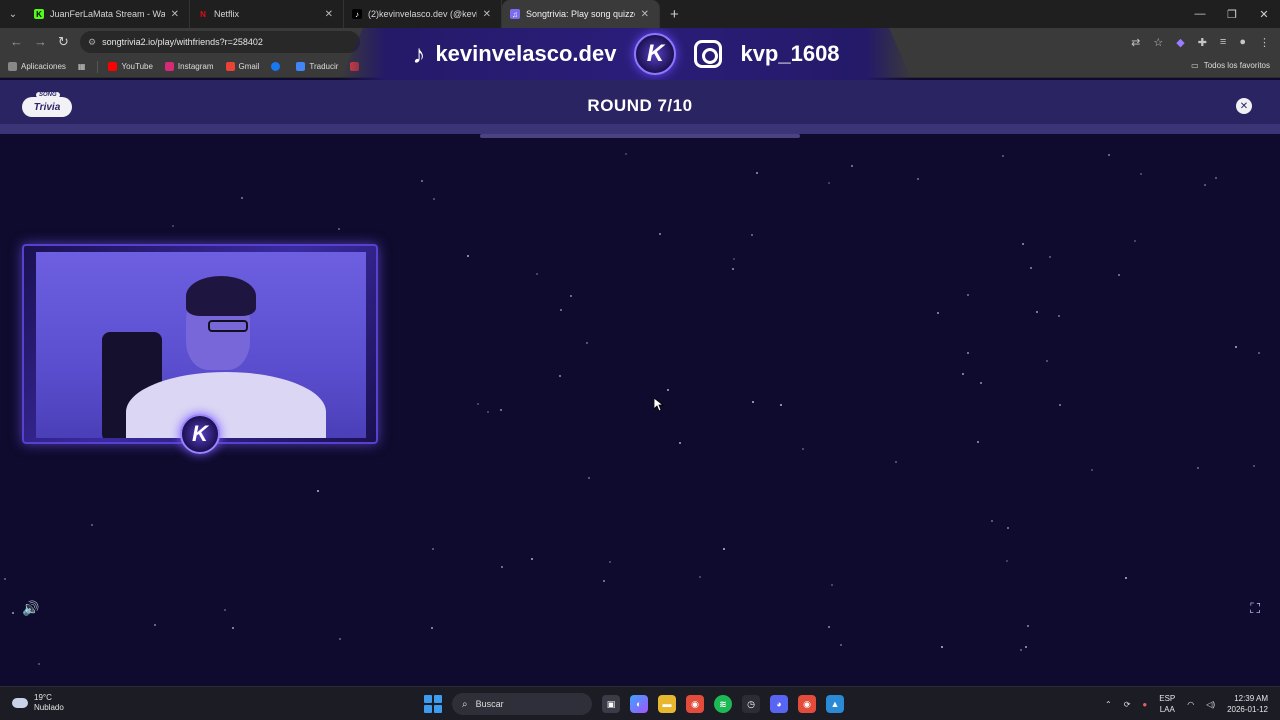 This screenshot has height=720, width=1280. Describe the element at coordinates (1251, 698) in the screenshot. I see `clock-time: 12:39 AM` at that location.